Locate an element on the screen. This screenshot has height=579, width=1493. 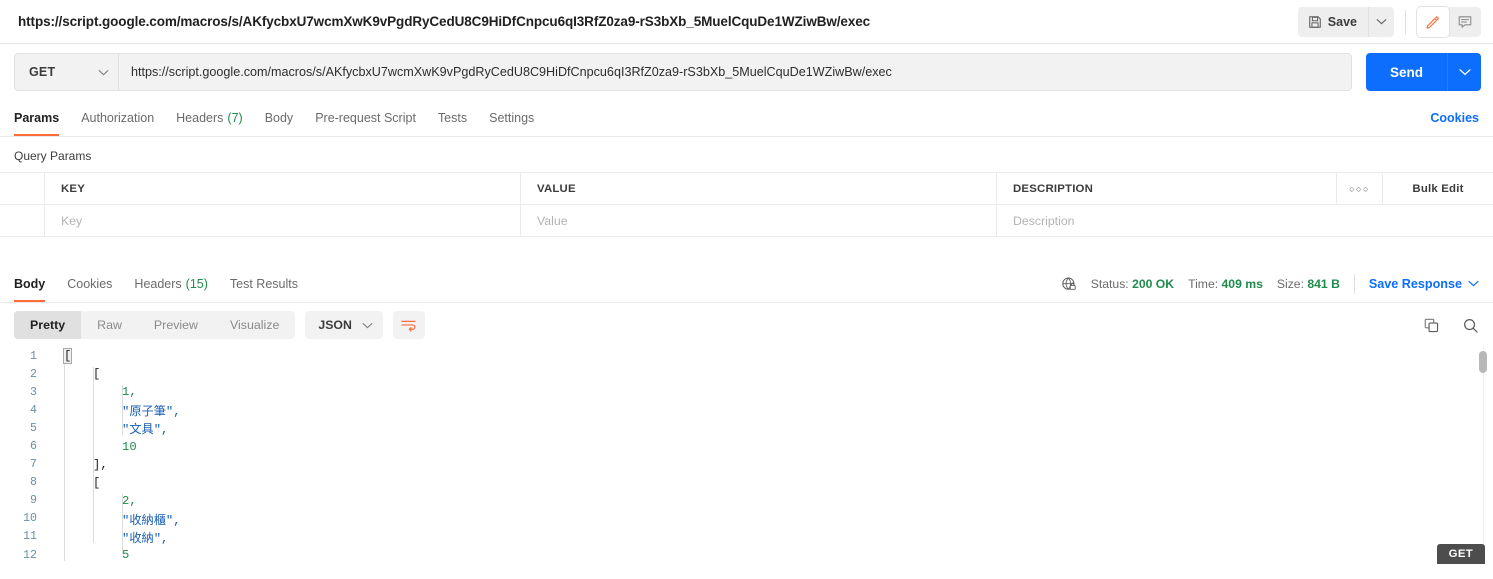
code-token: 10 is located at coordinates (129, 446).